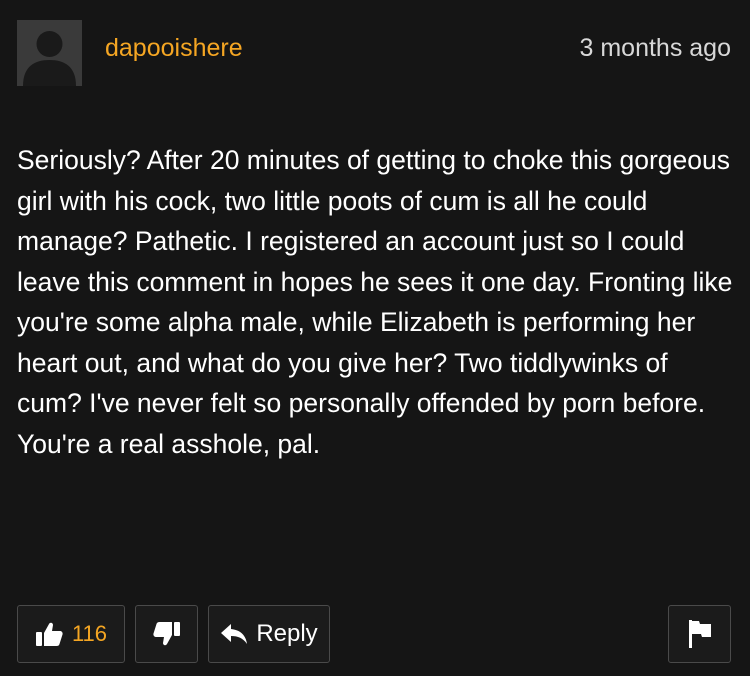 The image size is (750, 676). I want to click on like-count: 116, so click(89, 633).